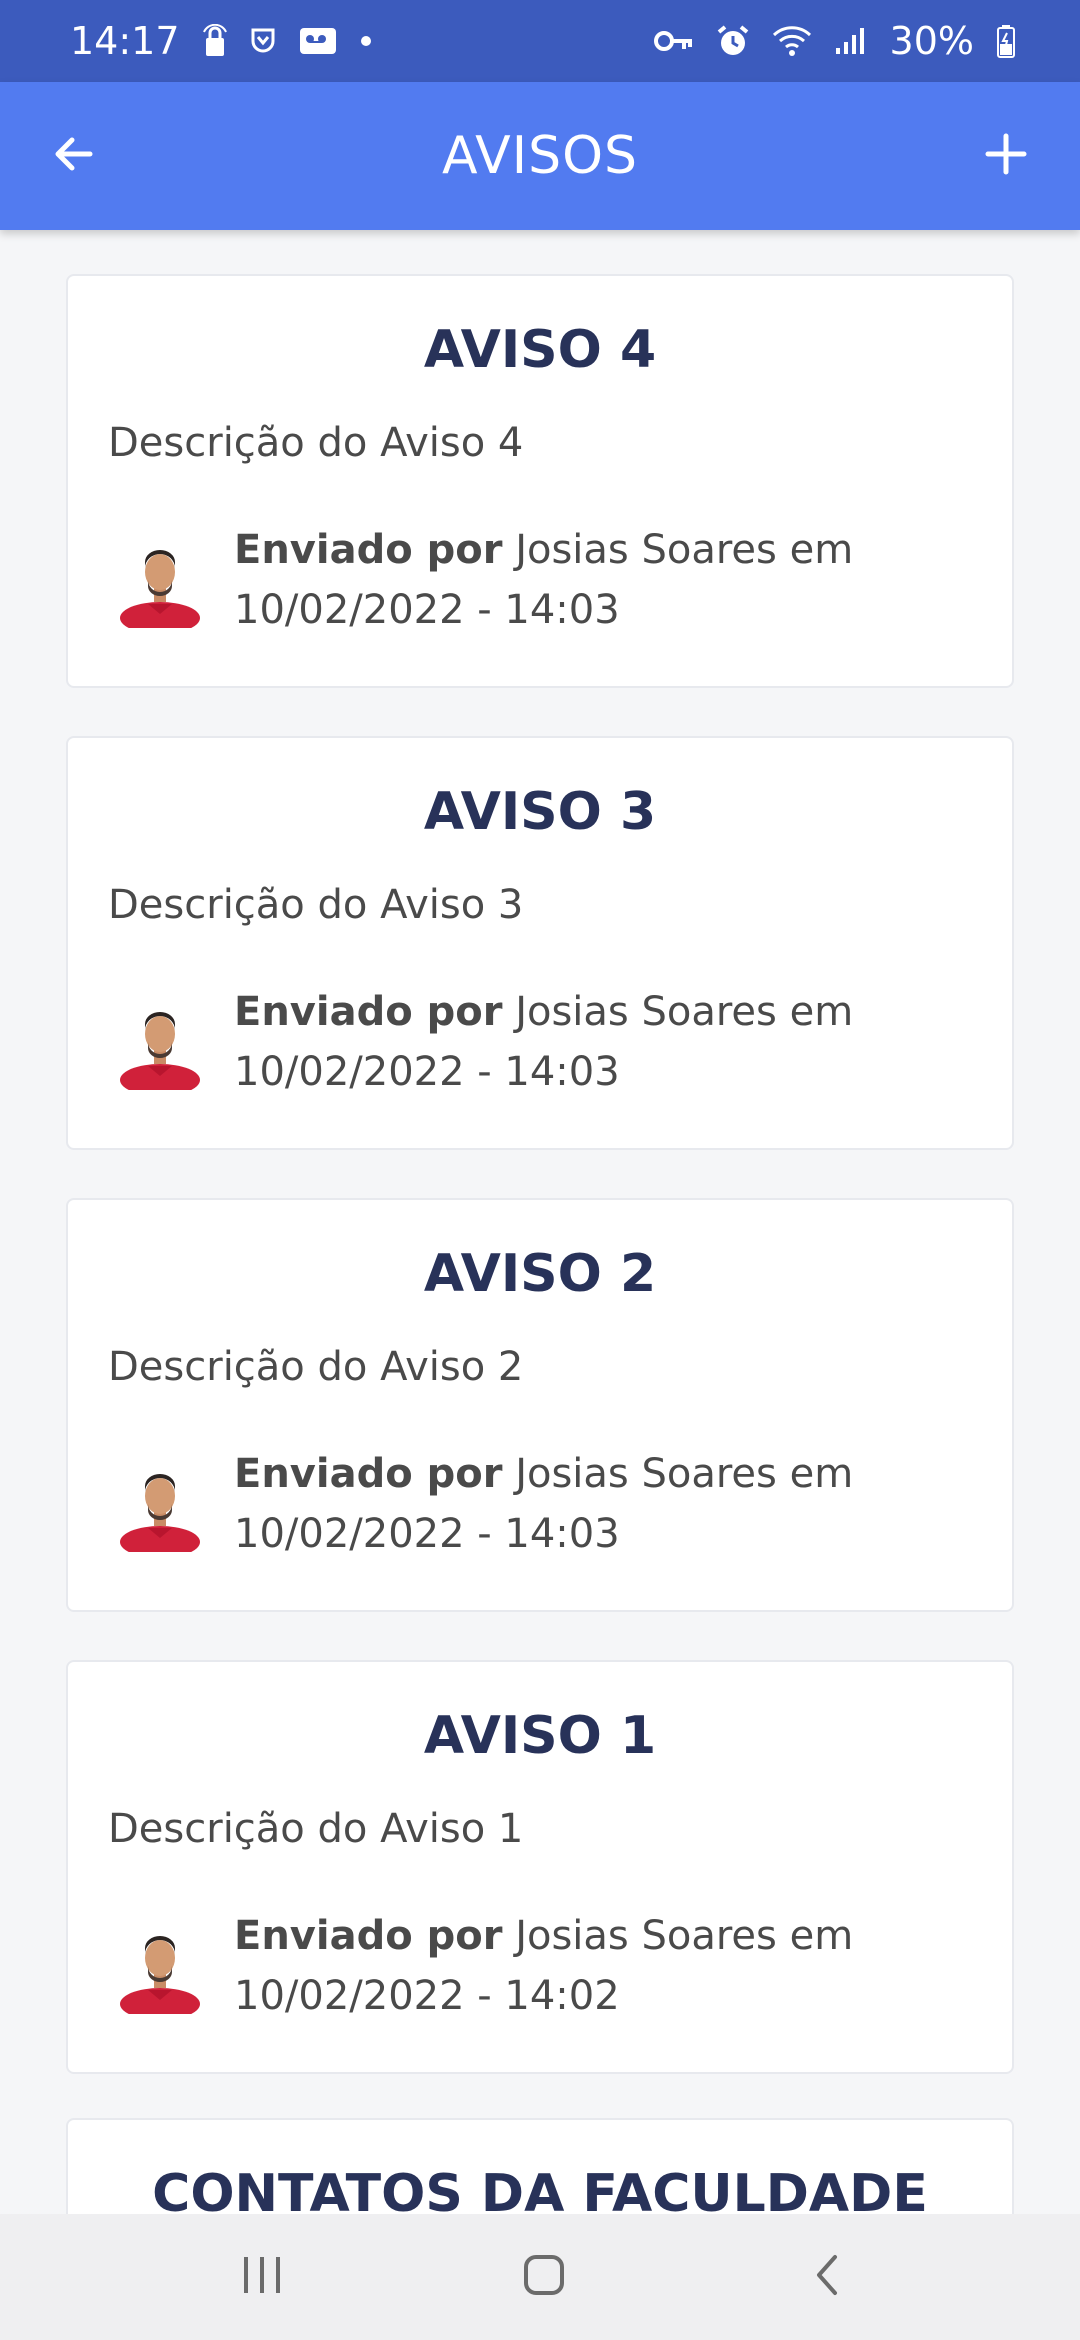 The image size is (1080, 2340). I want to click on plus-icon, so click(1006, 156).